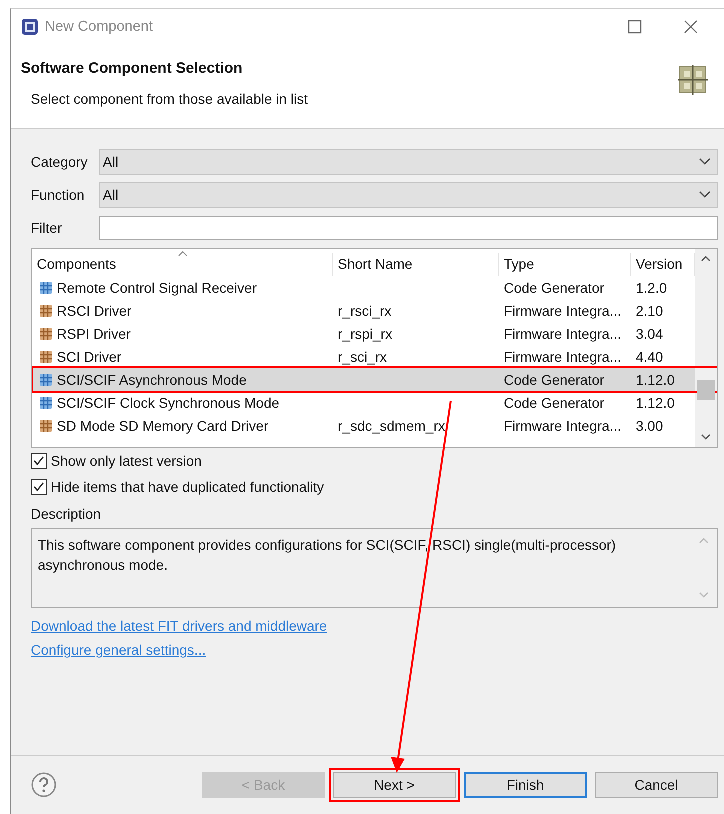 The image size is (724, 814). I want to click on table-cell: RSPI Driver, so click(94, 334).